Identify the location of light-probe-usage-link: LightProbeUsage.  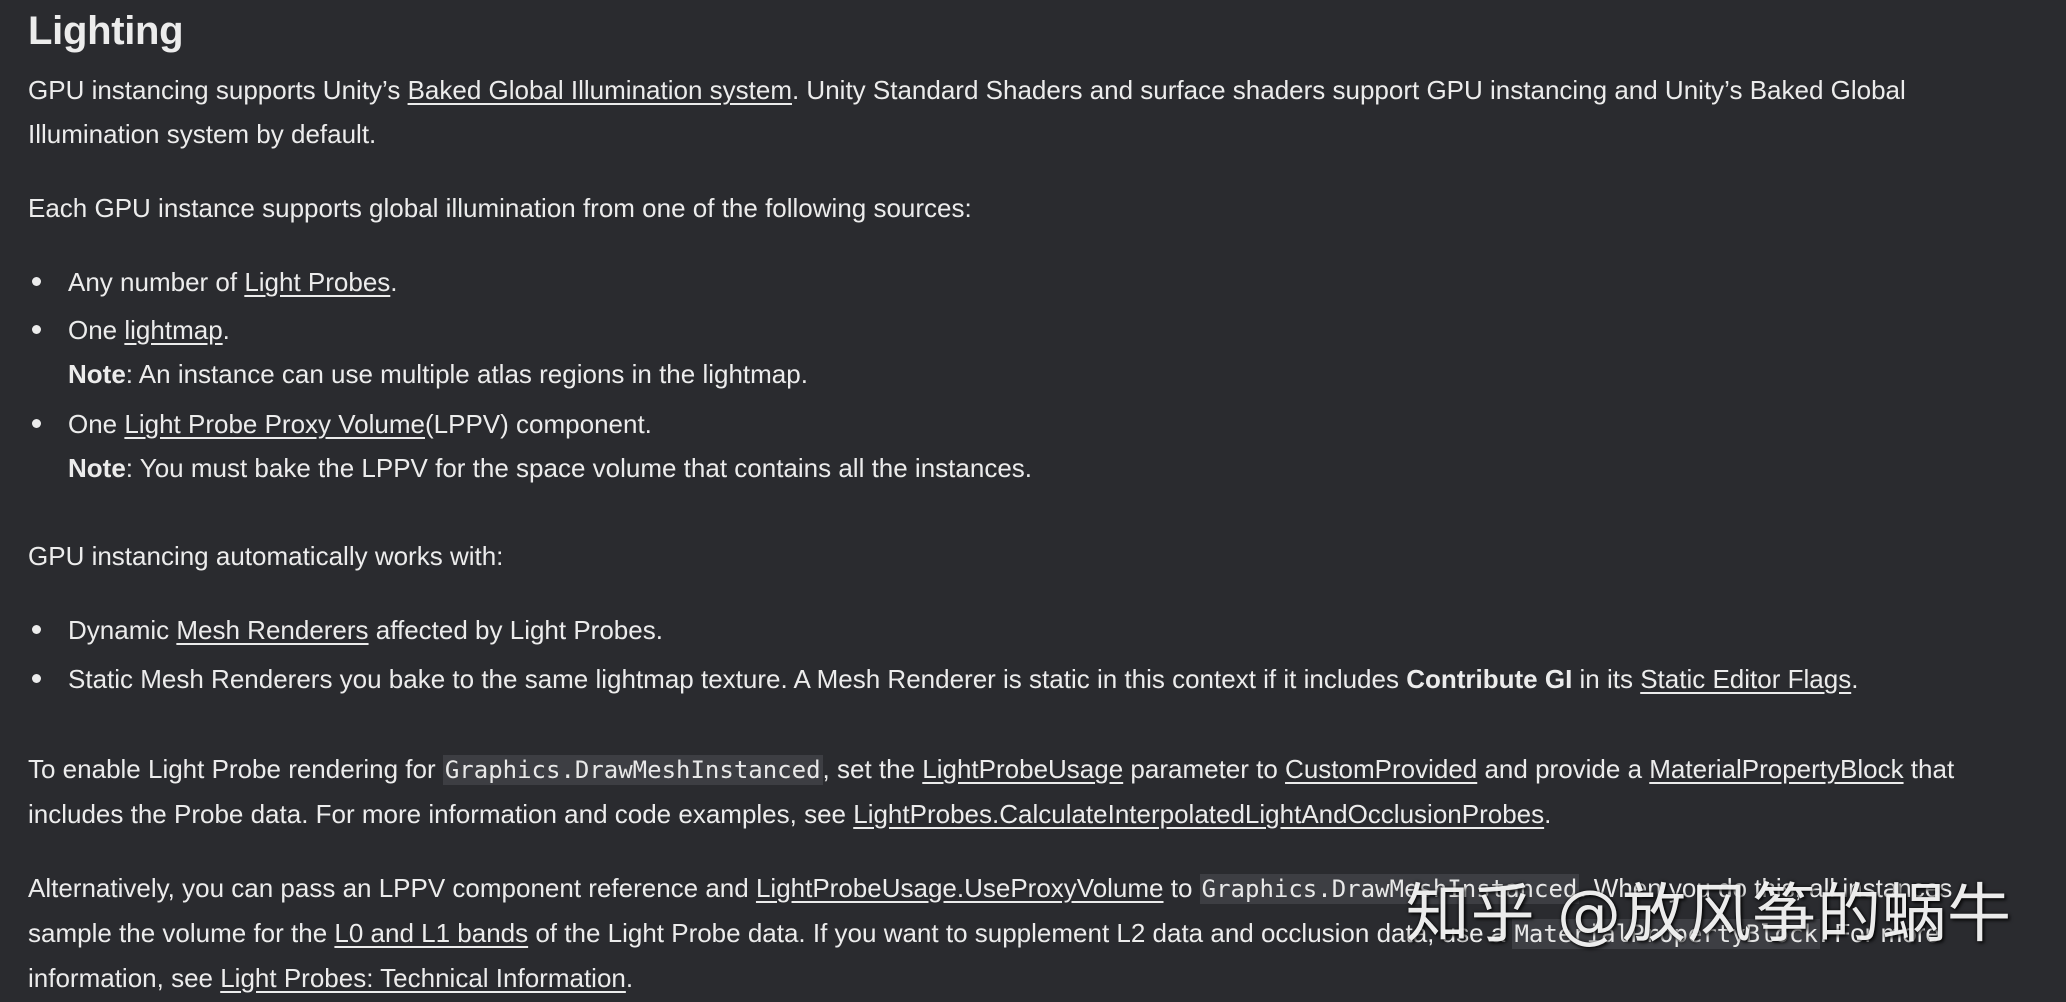
(1022, 769).